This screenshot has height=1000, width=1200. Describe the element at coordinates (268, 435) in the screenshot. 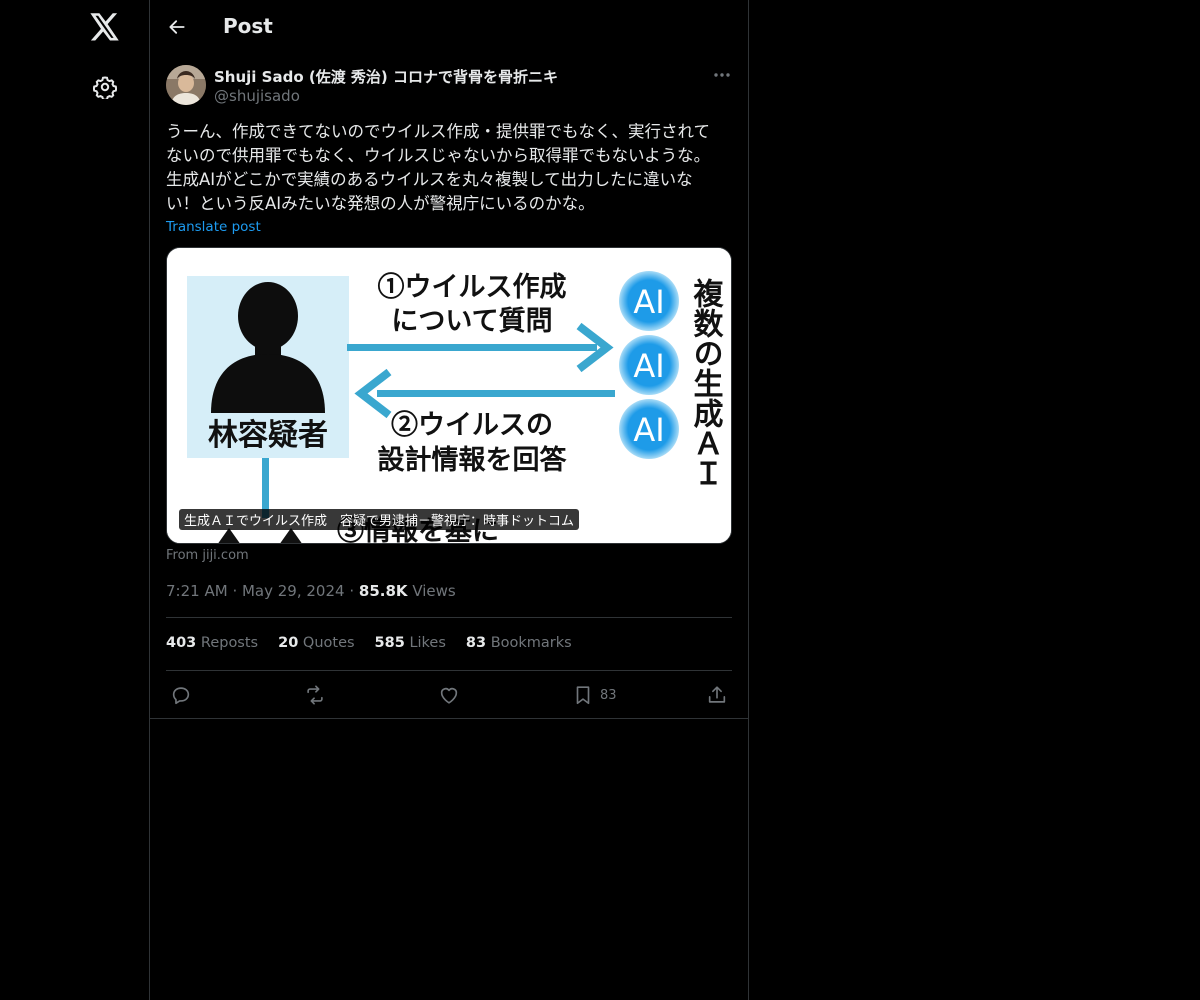

I see `suspect-label: 林容疑者` at that location.